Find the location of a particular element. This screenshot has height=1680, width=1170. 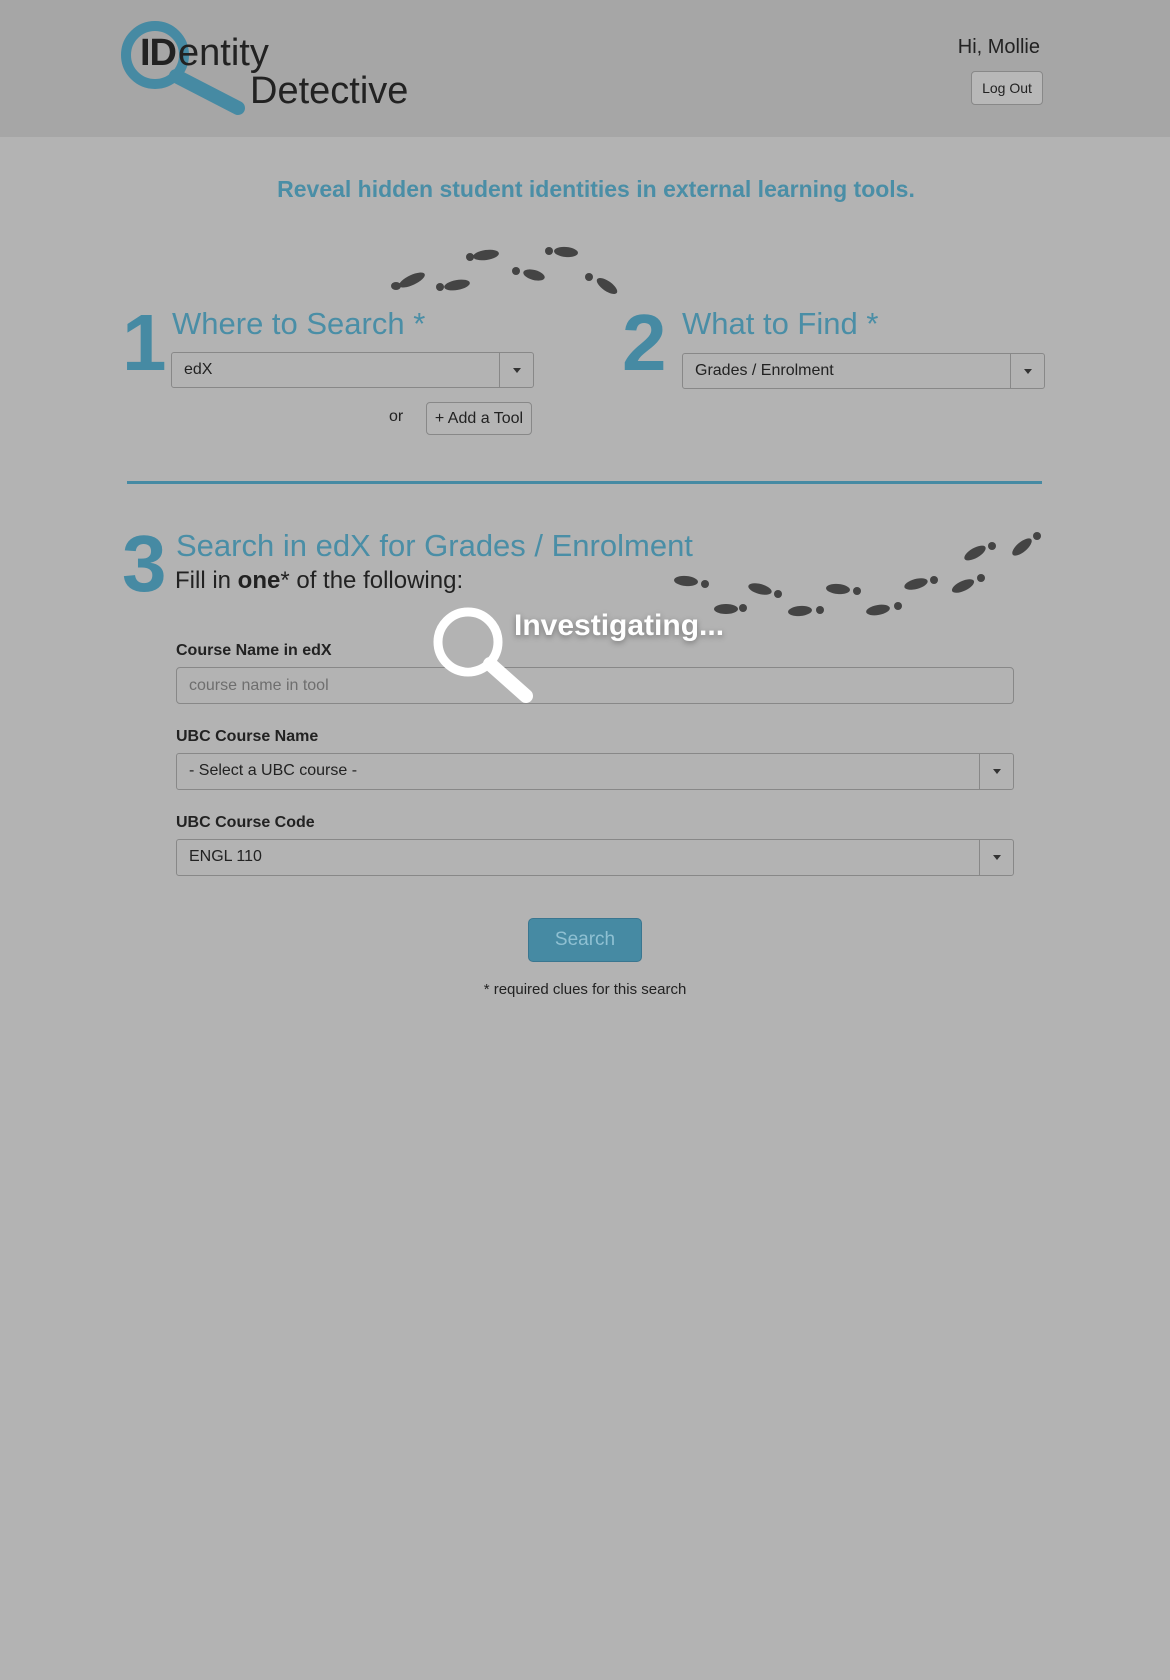

fill-in-prefix: Fill in is located at coordinates (206, 580).